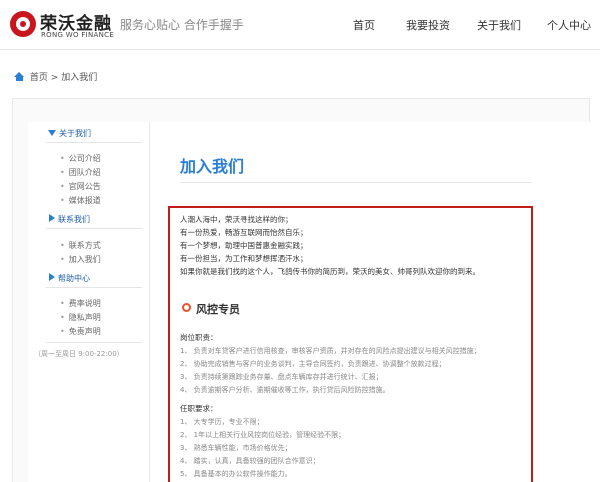  I want to click on logo: 荣沃金融 RONG WO FINANCE, so click(62, 25).